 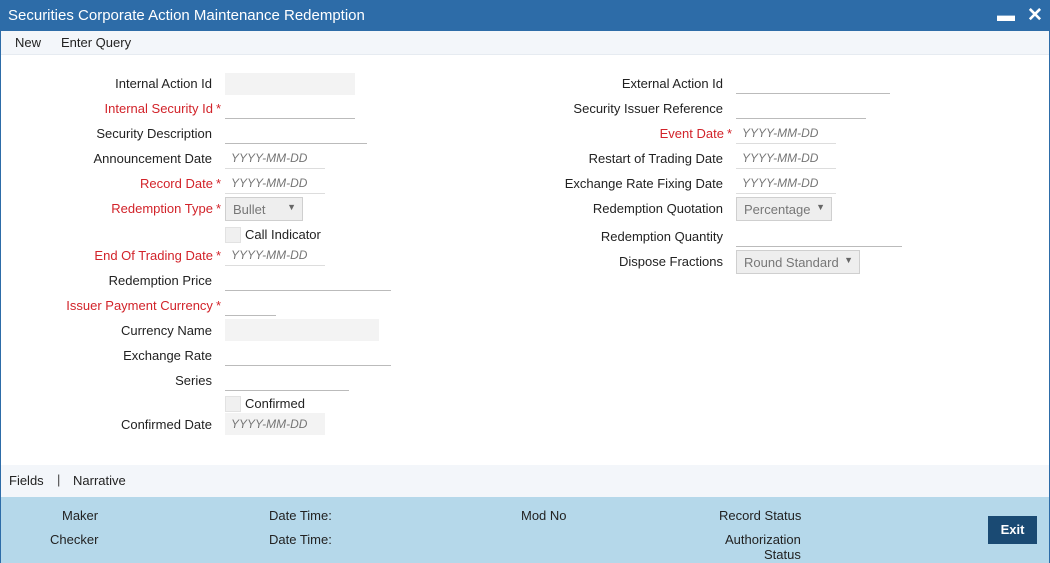 I want to click on internal-security-id-field, so click(x=290, y=108).